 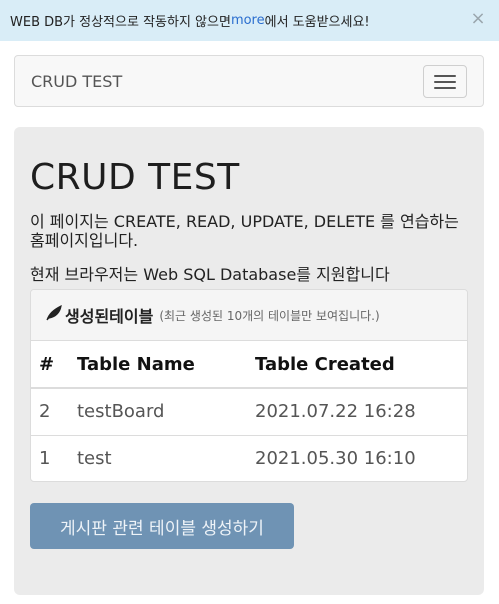 I want to click on page-title: CRUD TEST, so click(x=135, y=177).